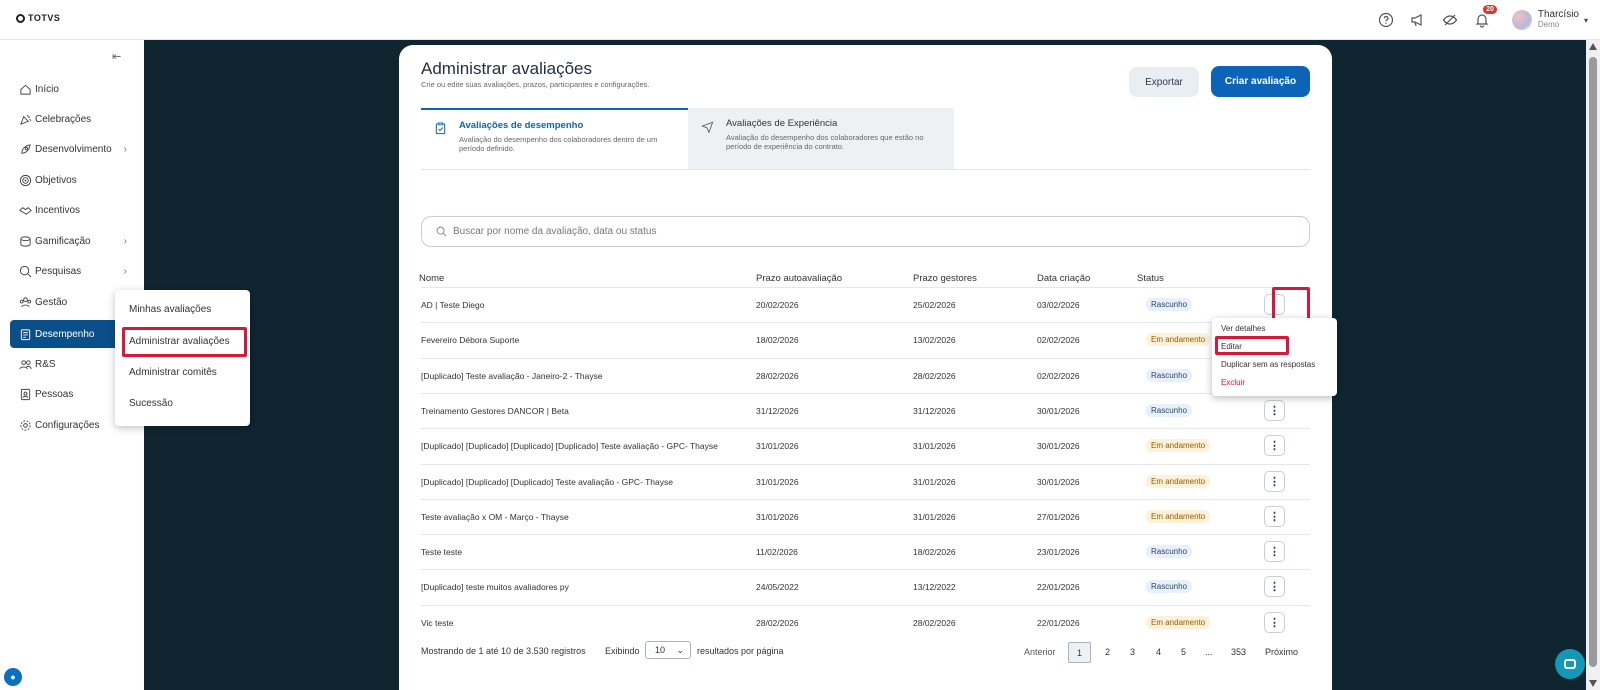 This screenshot has width=1600, height=690. I want to click on clipboard-check-icon, so click(440, 128).